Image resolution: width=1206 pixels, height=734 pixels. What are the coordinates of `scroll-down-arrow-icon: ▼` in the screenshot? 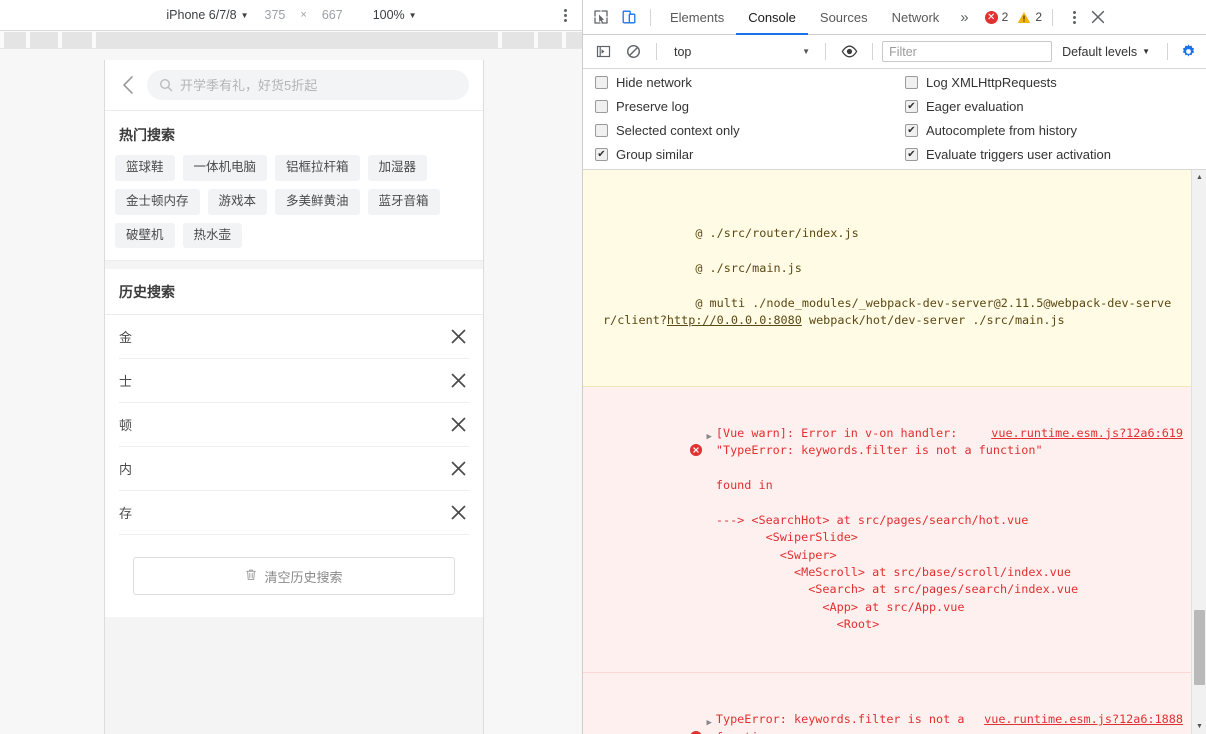 It's located at (1199, 726).